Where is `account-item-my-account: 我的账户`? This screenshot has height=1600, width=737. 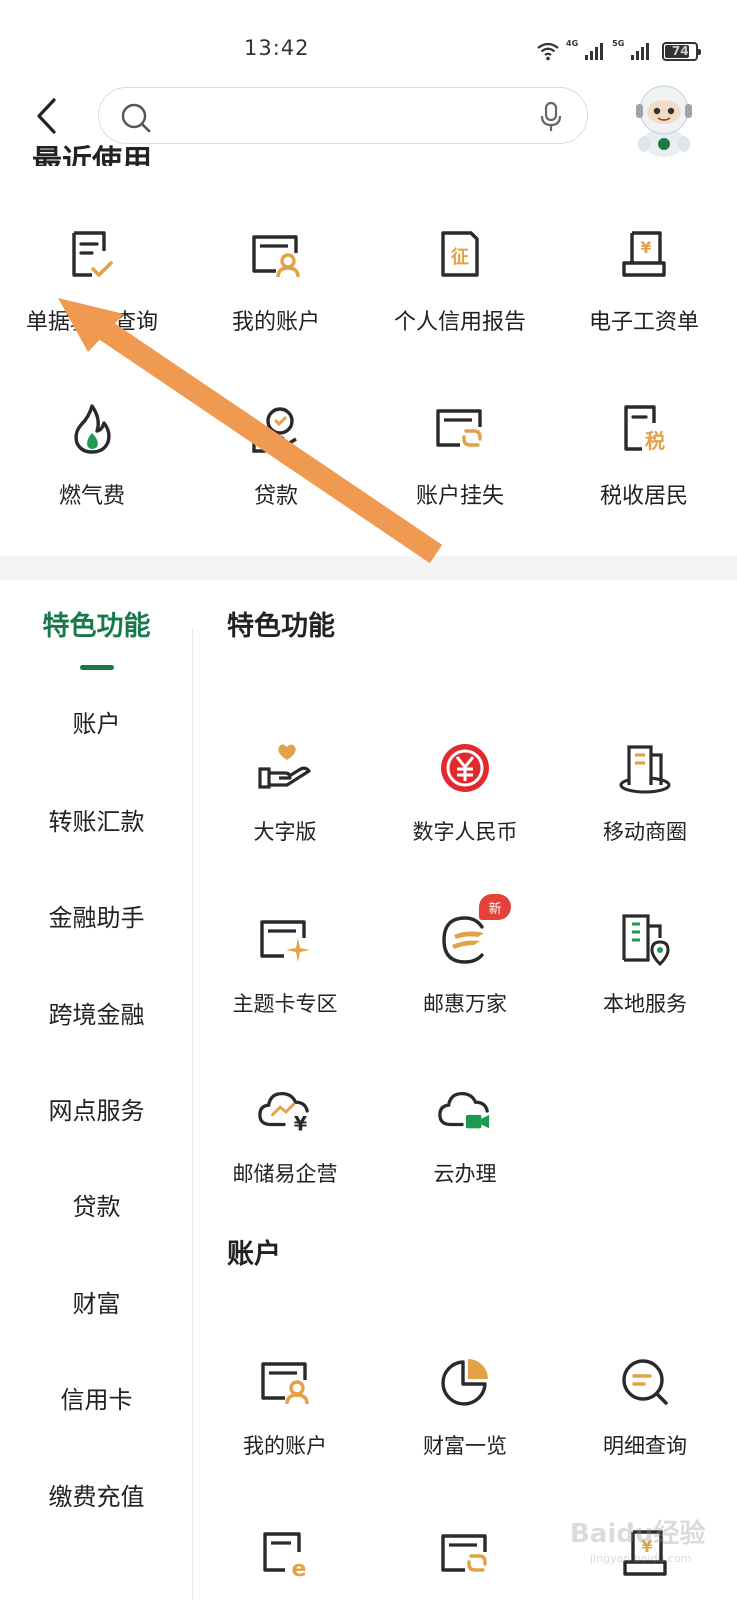
account-item-my-account: 我的账户 is located at coordinates (285, 1407).